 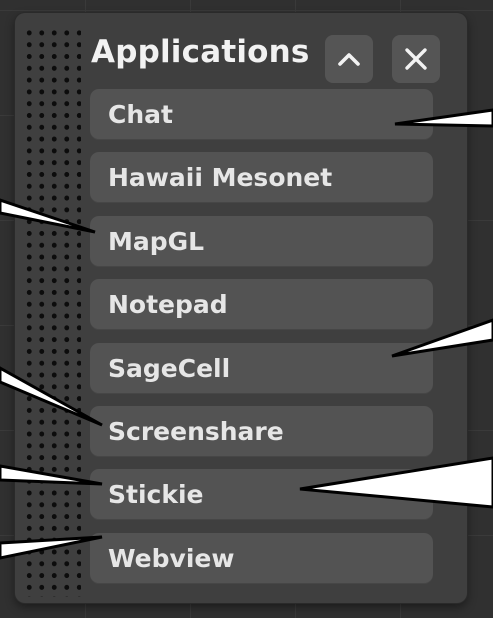 What do you see at coordinates (261, 368) in the screenshot?
I see `app-item-sagecell: SageCell` at bounding box center [261, 368].